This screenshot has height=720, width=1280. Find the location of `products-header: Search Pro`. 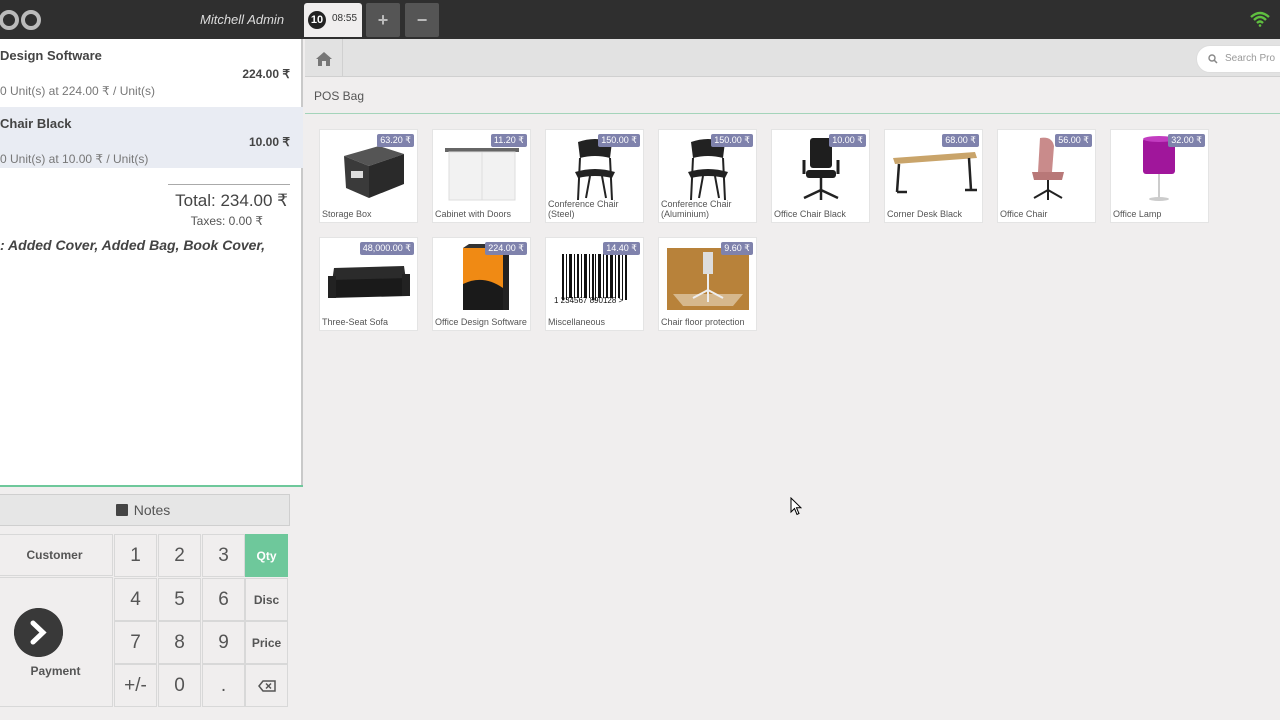

products-header: Search Pro is located at coordinates (792, 58).